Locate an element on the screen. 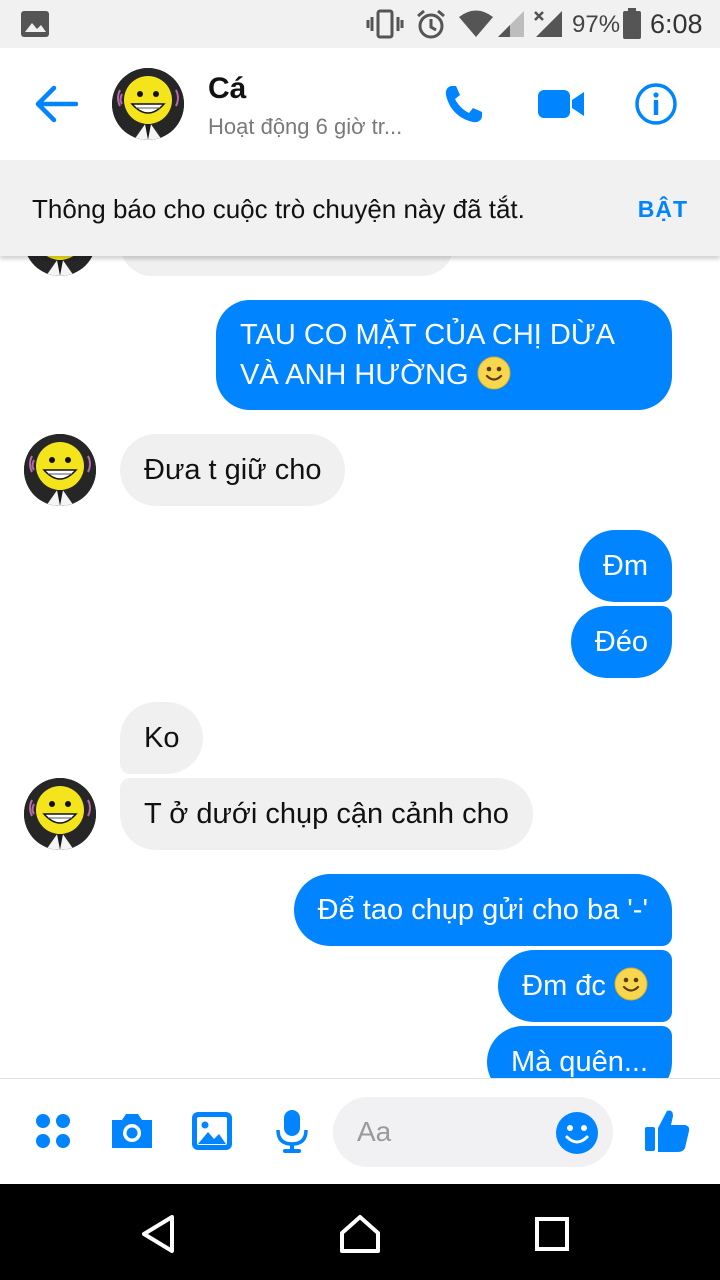 The image size is (720, 1280). thumbs-up-icon is located at coordinates (667, 1131).